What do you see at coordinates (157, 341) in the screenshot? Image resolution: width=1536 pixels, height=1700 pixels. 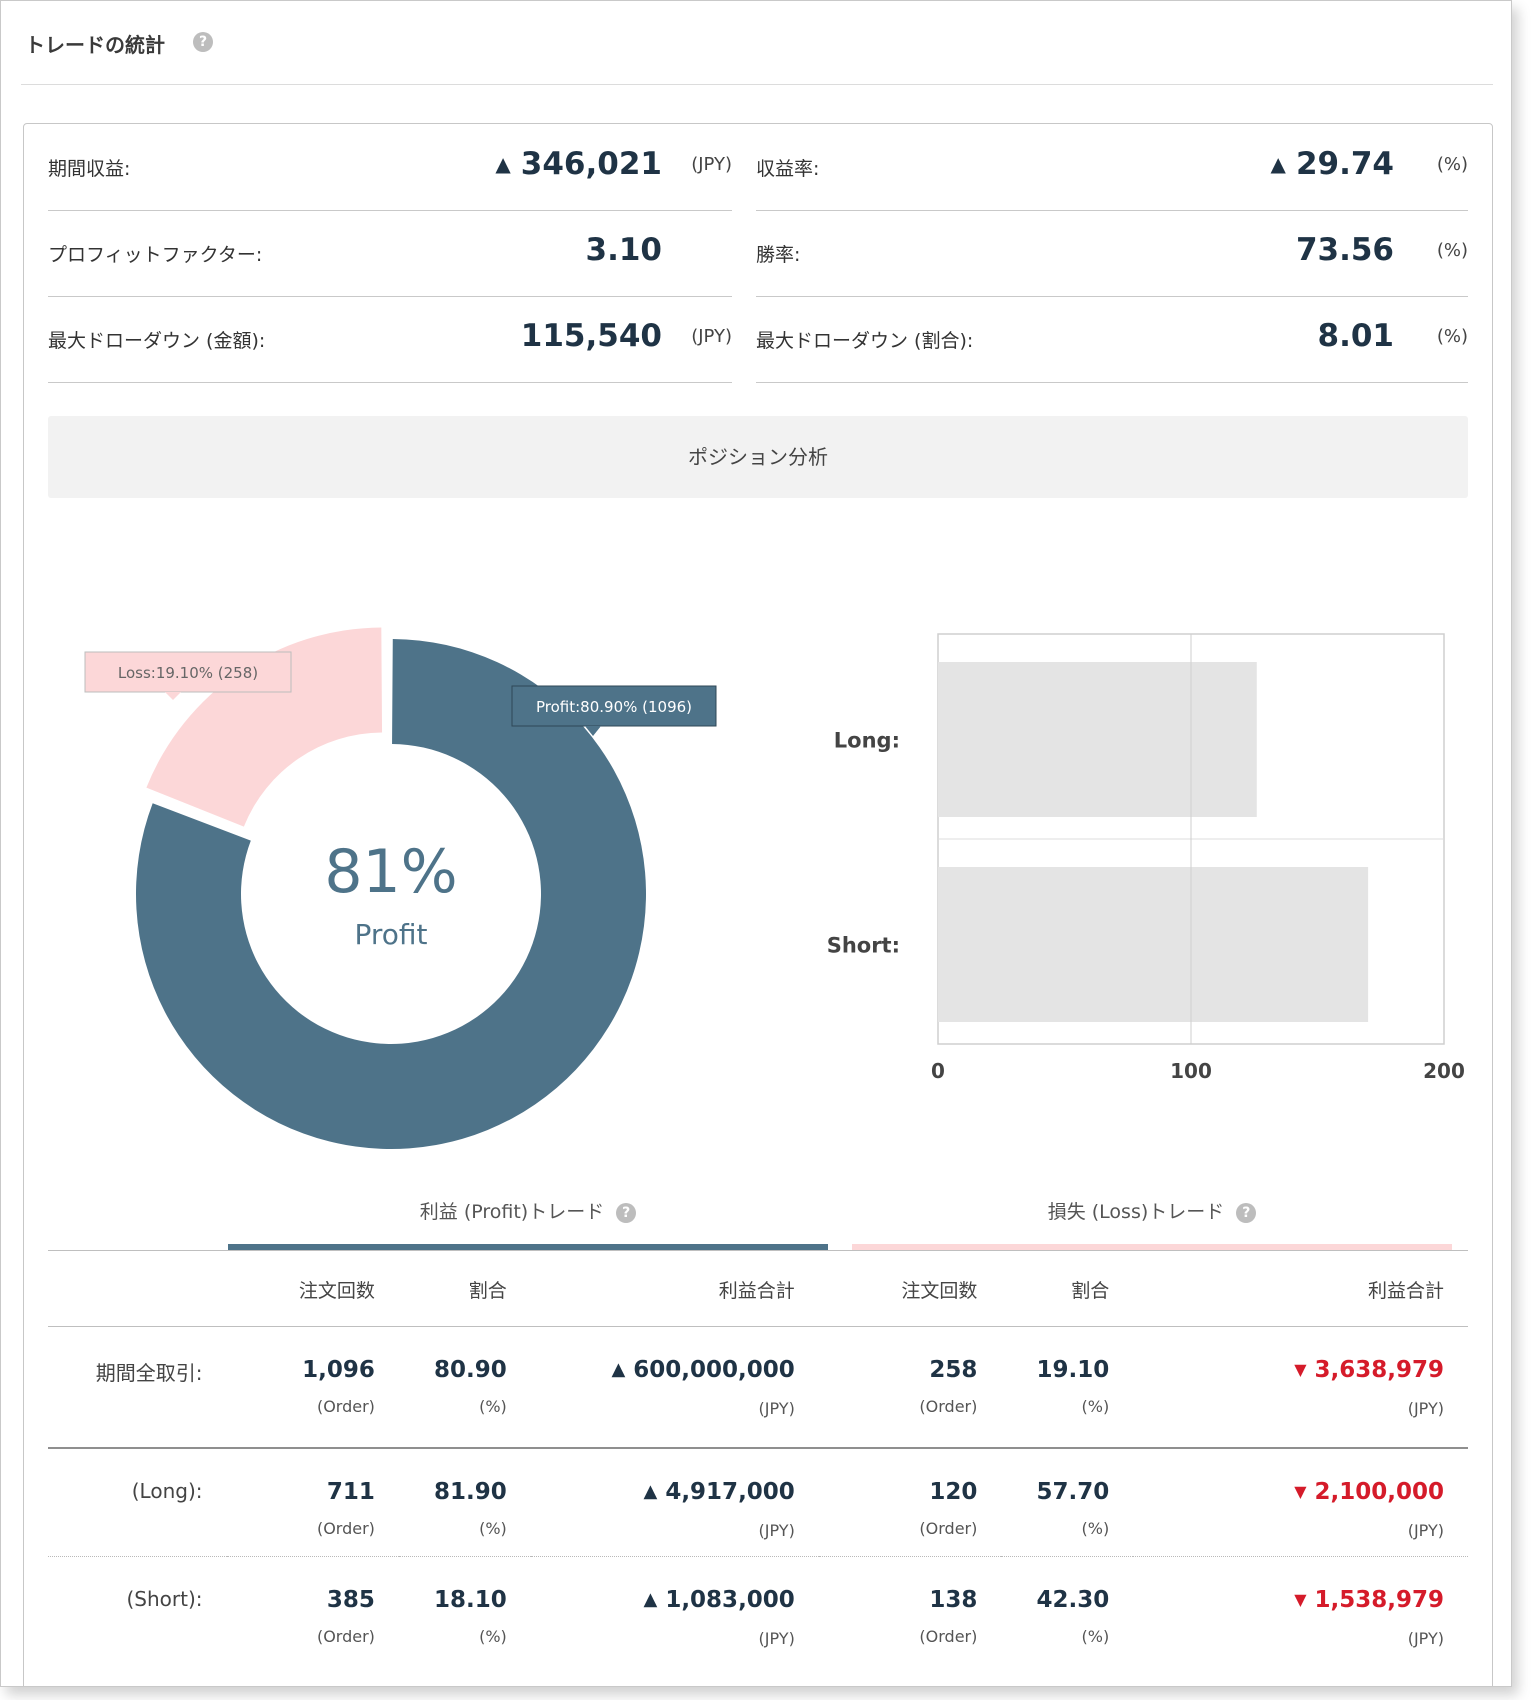 I see `stat-label: 最大ドローダウン (金額):` at bounding box center [157, 341].